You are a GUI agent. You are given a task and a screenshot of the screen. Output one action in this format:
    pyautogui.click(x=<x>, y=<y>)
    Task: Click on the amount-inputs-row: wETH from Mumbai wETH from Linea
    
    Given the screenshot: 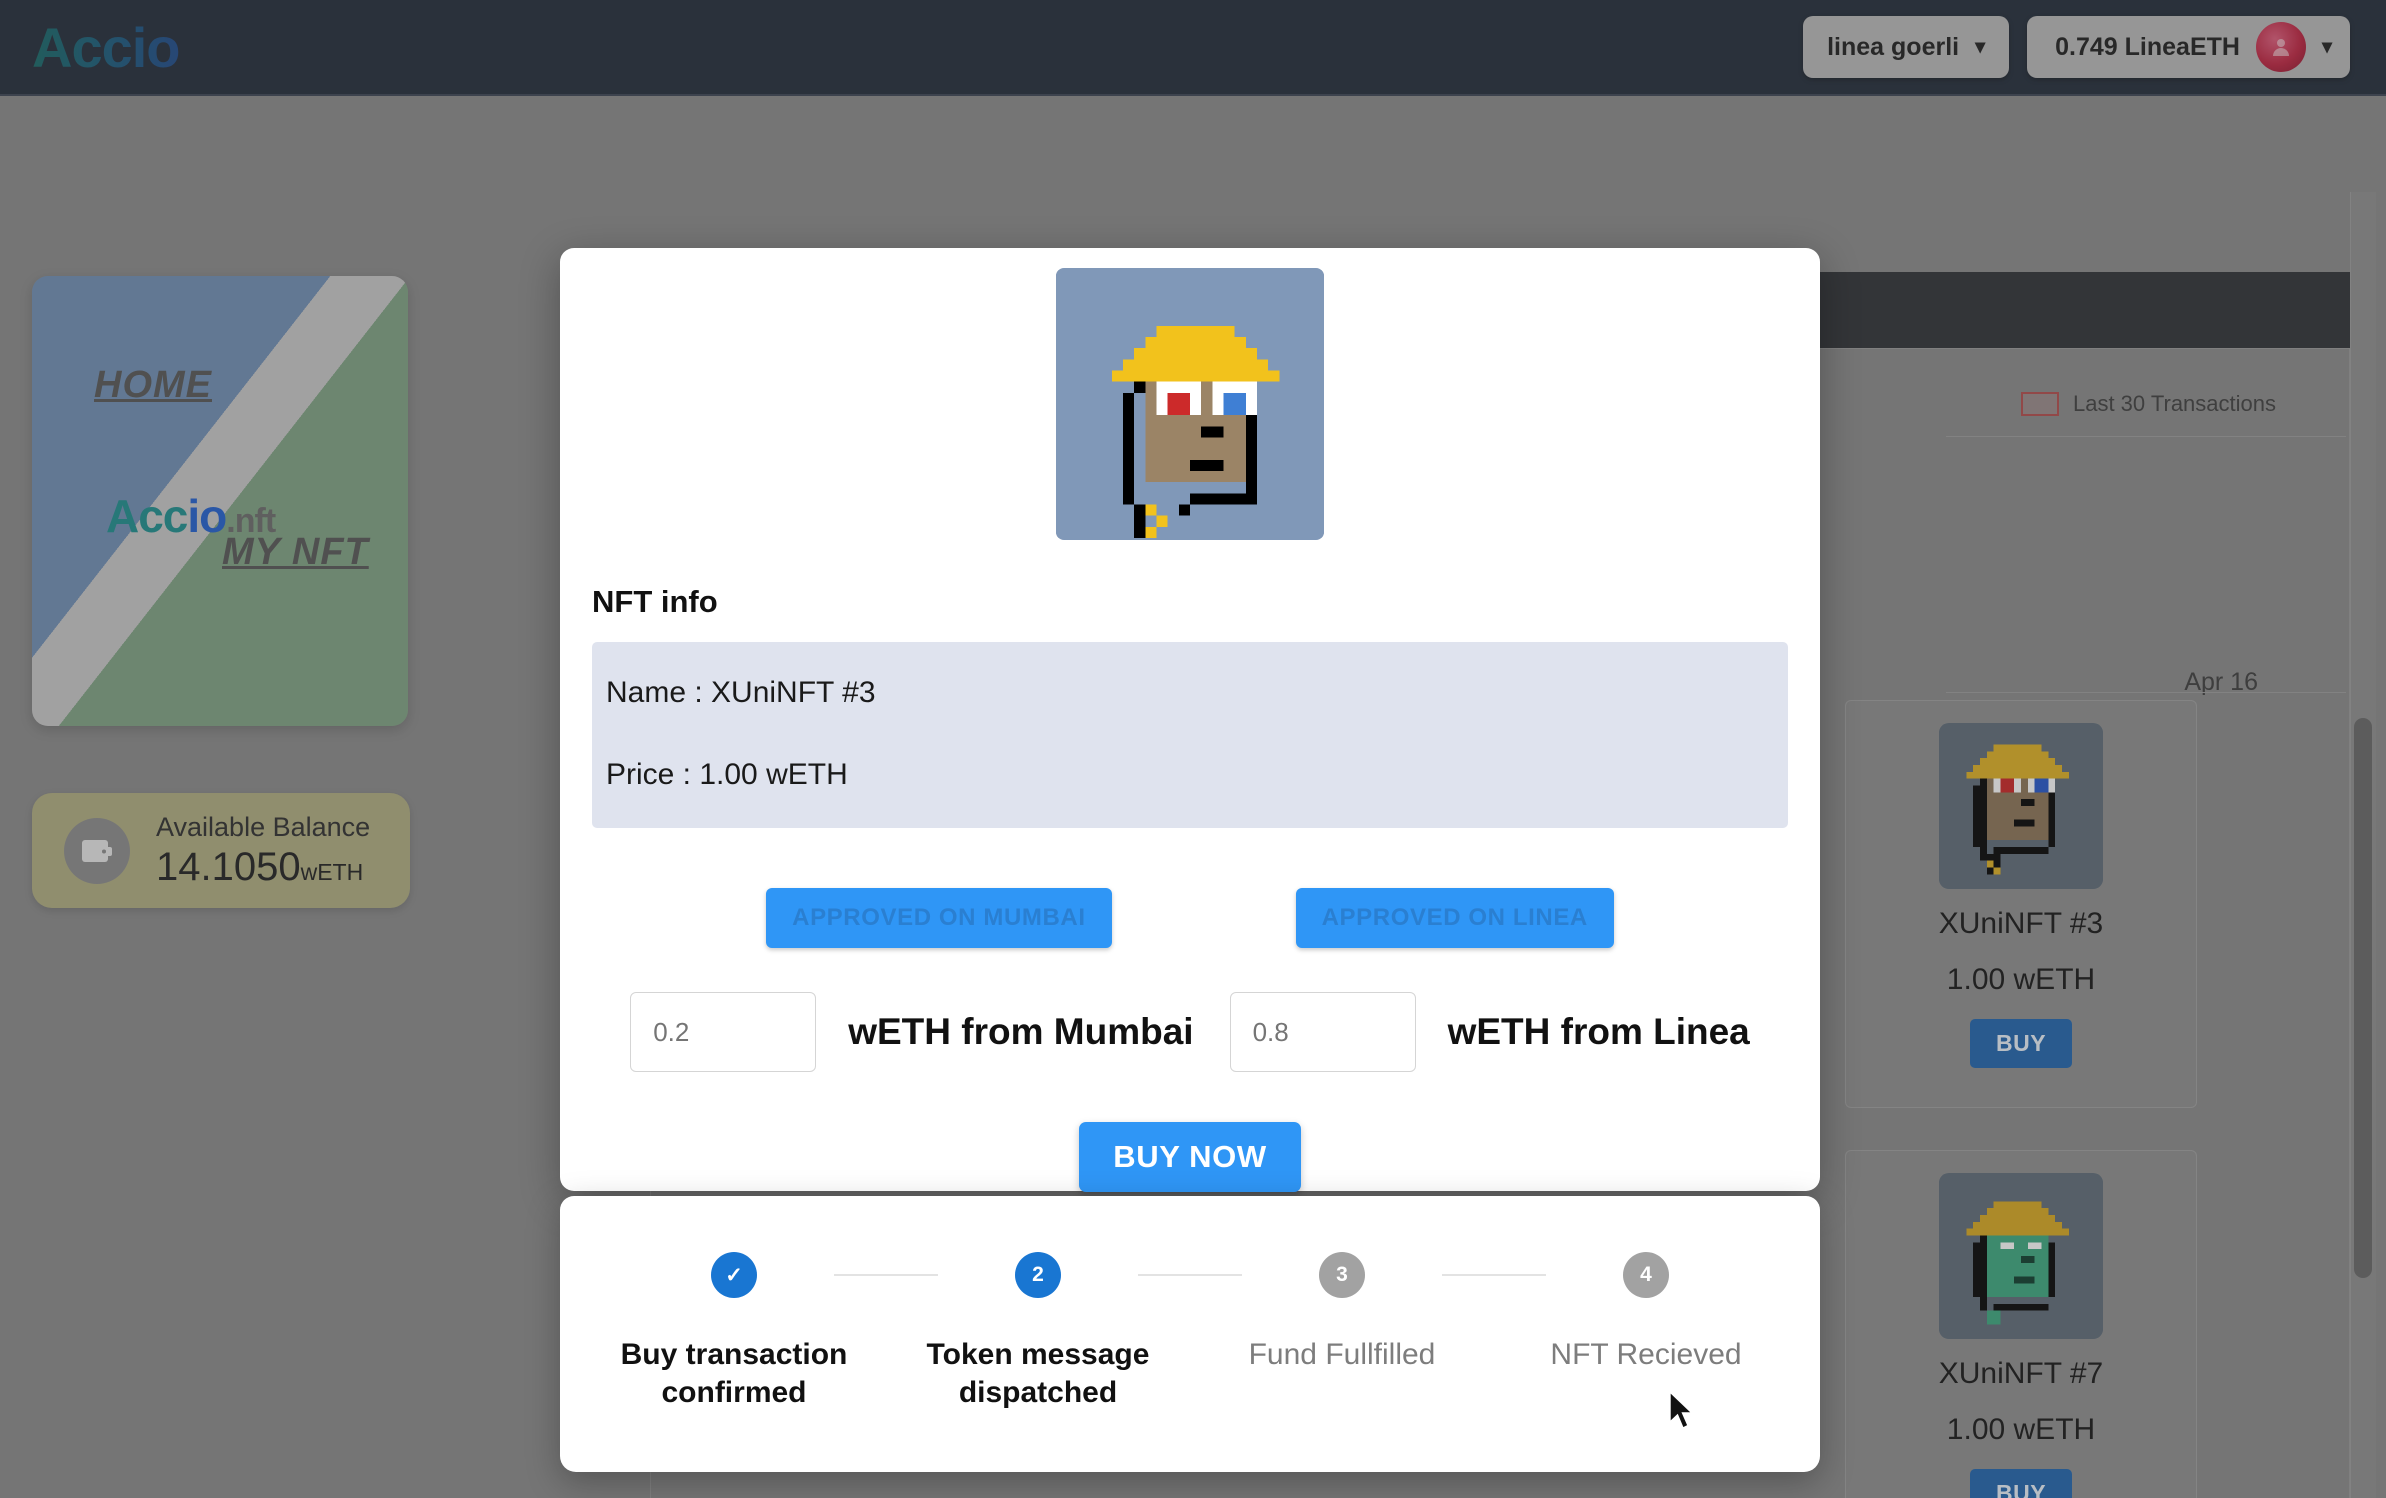 What is the action you would take?
    pyautogui.click(x=1190, y=1032)
    